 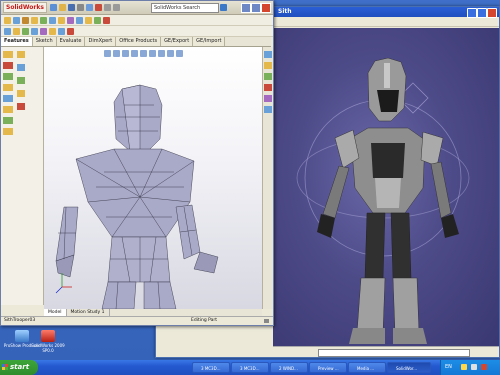 I want to click on tab-evaluate: Evaluate, so click(x=71, y=41).